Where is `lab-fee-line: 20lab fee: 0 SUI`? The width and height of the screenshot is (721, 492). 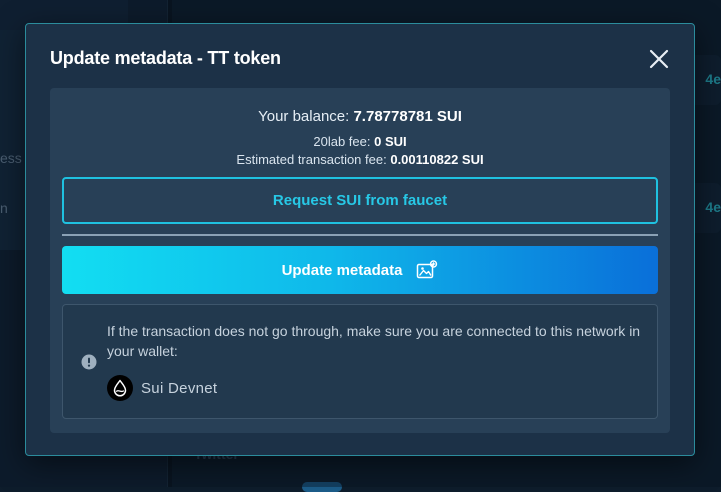
lab-fee-line: 20lab fee: 0 SUI is located at coordinates (360, 141).